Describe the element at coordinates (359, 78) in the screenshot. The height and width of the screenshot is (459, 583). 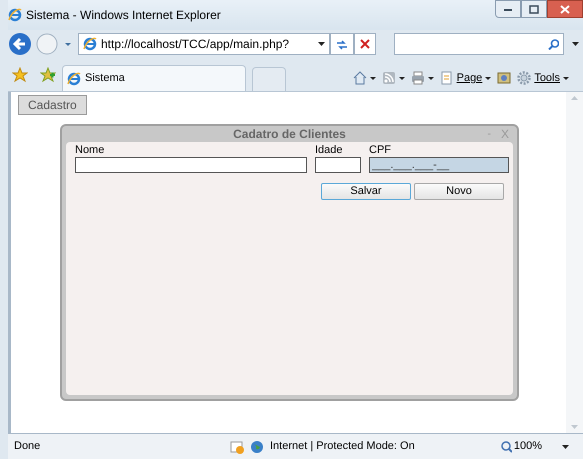
I see `home-icon` at that location.